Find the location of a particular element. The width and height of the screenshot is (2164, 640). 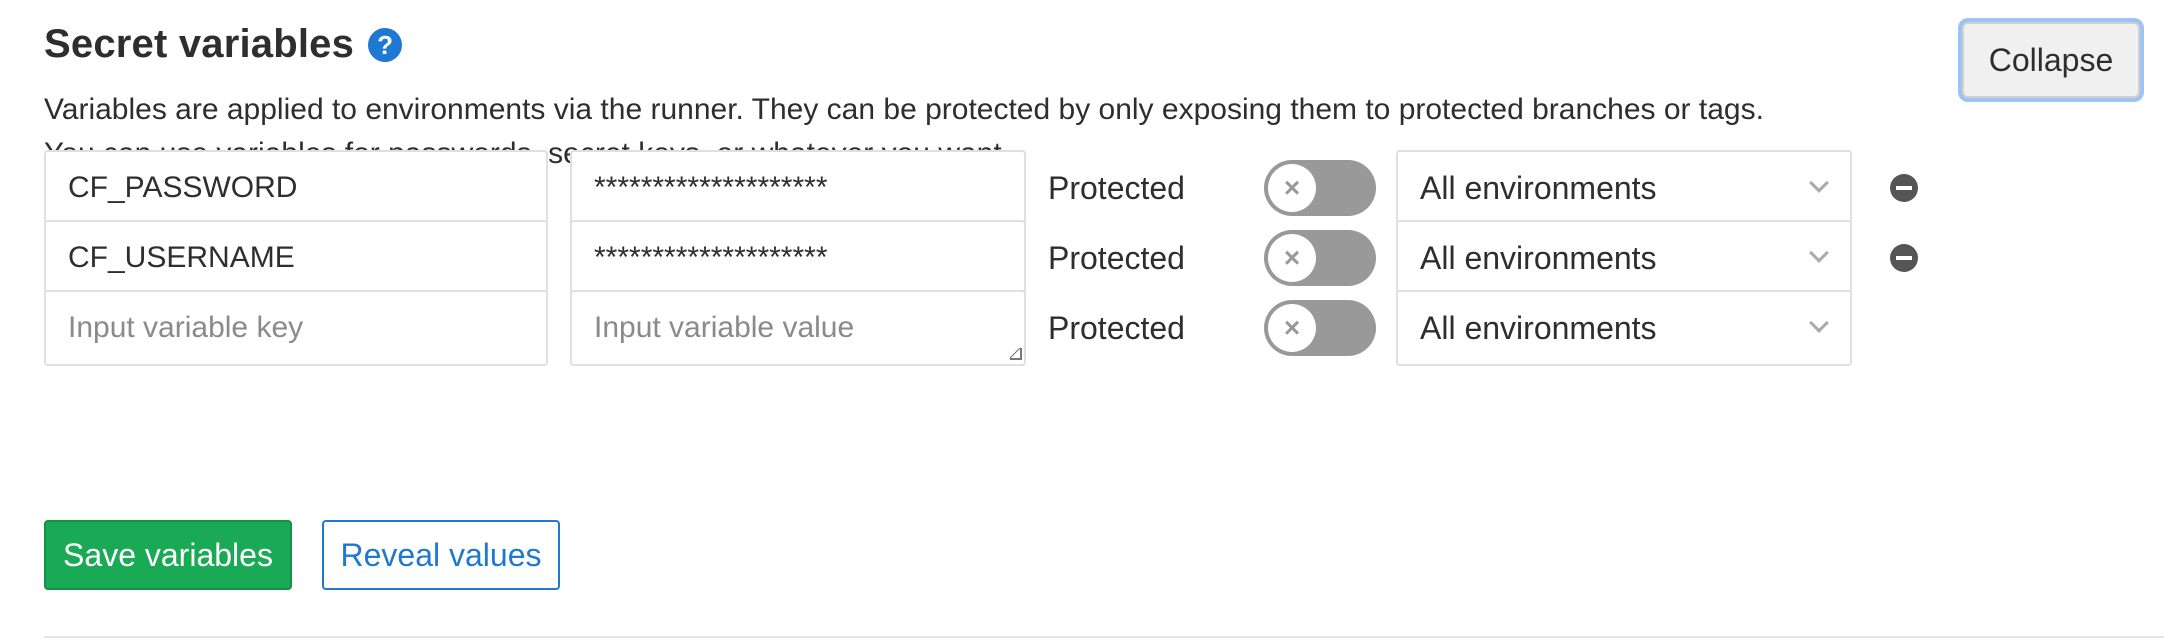

question-circle-icon: ? is located at coordinates (385, 44).